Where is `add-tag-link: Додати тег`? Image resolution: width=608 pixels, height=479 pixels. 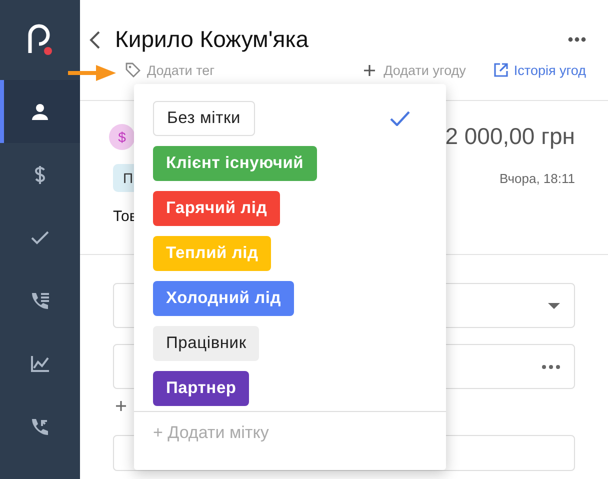 add-tag-link: Додати тег is located at coordinates (255, 70).